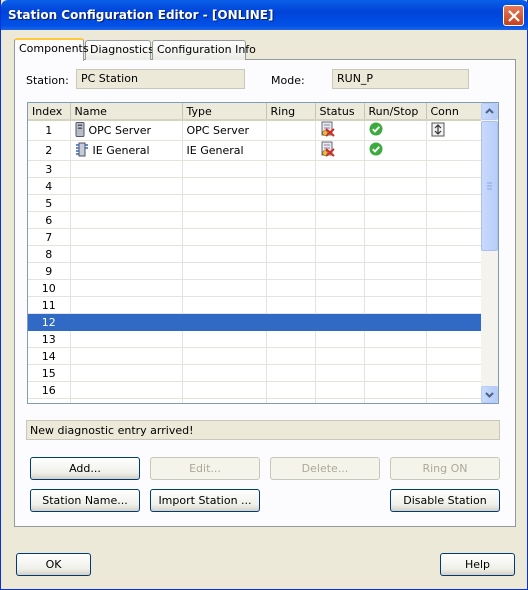 The height and width of the screenshot is (590, 528). I want to click on table-row: 14, so click(255, 356).